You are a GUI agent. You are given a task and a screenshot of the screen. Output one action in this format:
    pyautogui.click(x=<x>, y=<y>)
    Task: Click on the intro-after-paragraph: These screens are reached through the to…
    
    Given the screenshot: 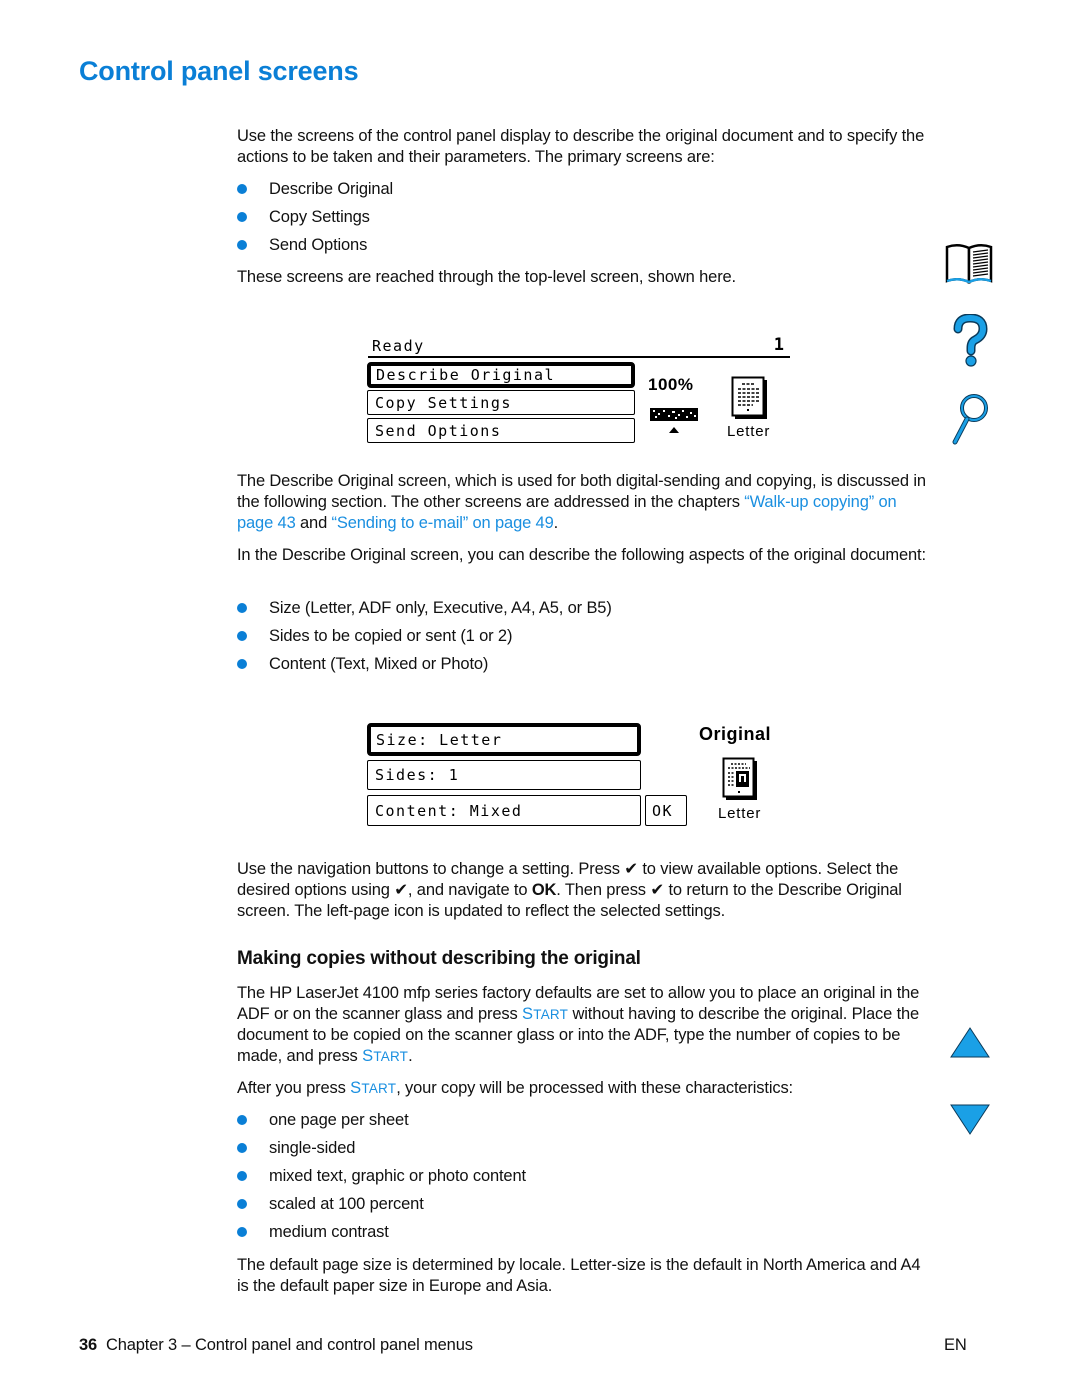 What is the action you would take?
    pyautogui.click(x=486, y=277)
    